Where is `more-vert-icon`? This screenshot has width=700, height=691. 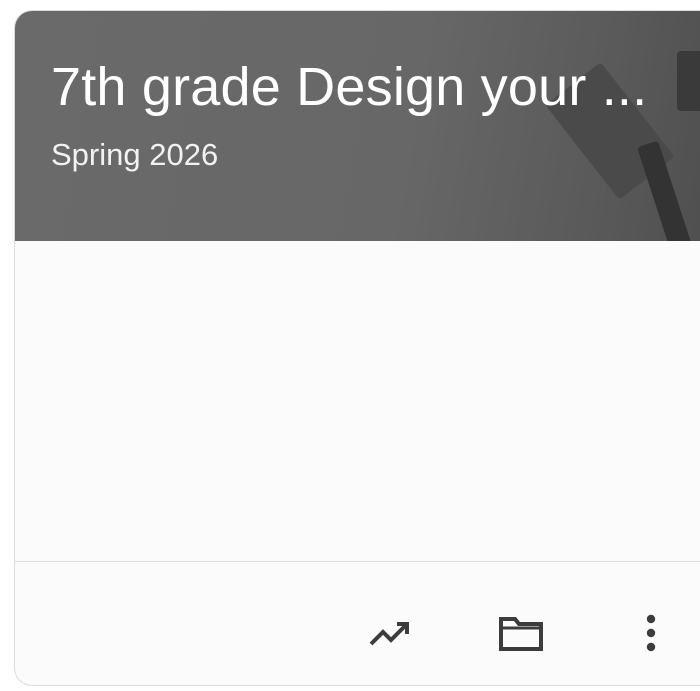
more-vert-icon is located at coordinates (651, 633).